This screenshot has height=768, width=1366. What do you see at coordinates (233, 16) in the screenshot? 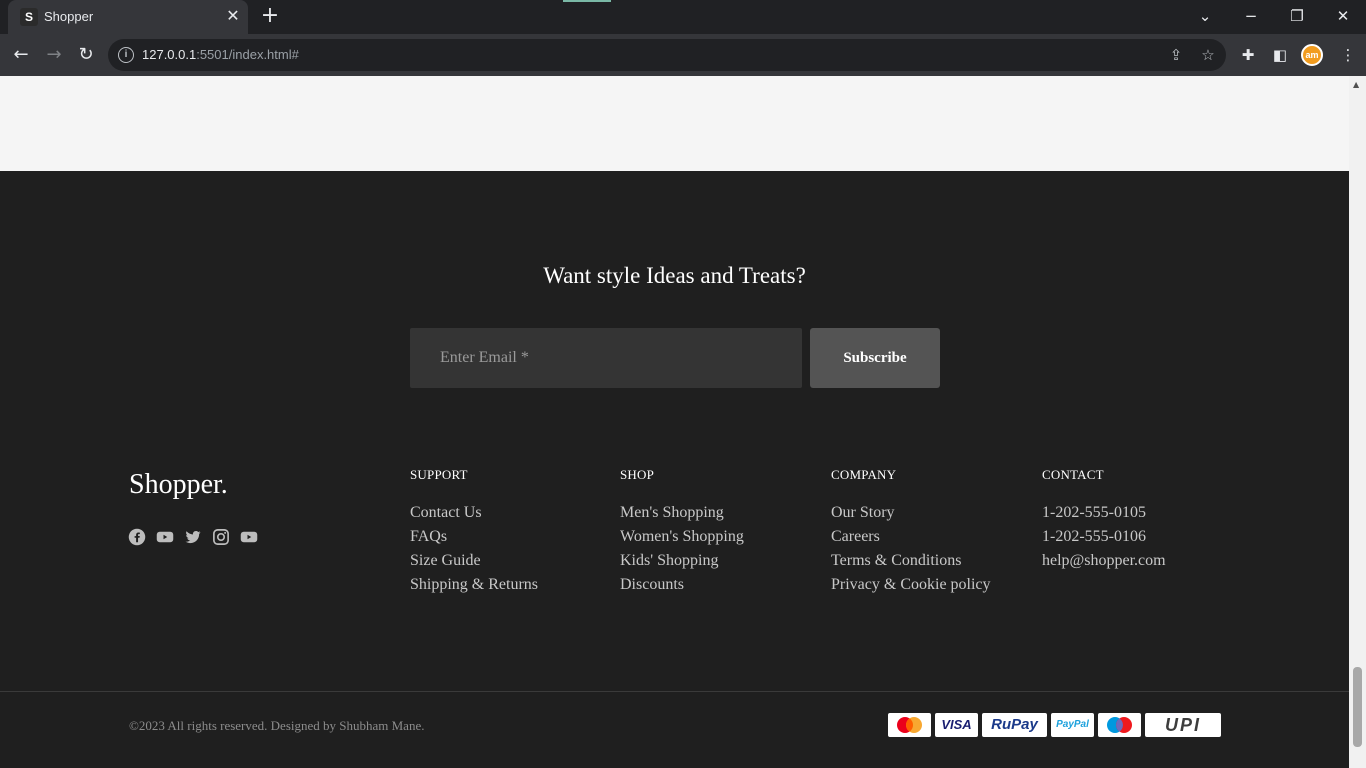
I see `tab-close-icon: ✕` at bounding box center [233, 16].